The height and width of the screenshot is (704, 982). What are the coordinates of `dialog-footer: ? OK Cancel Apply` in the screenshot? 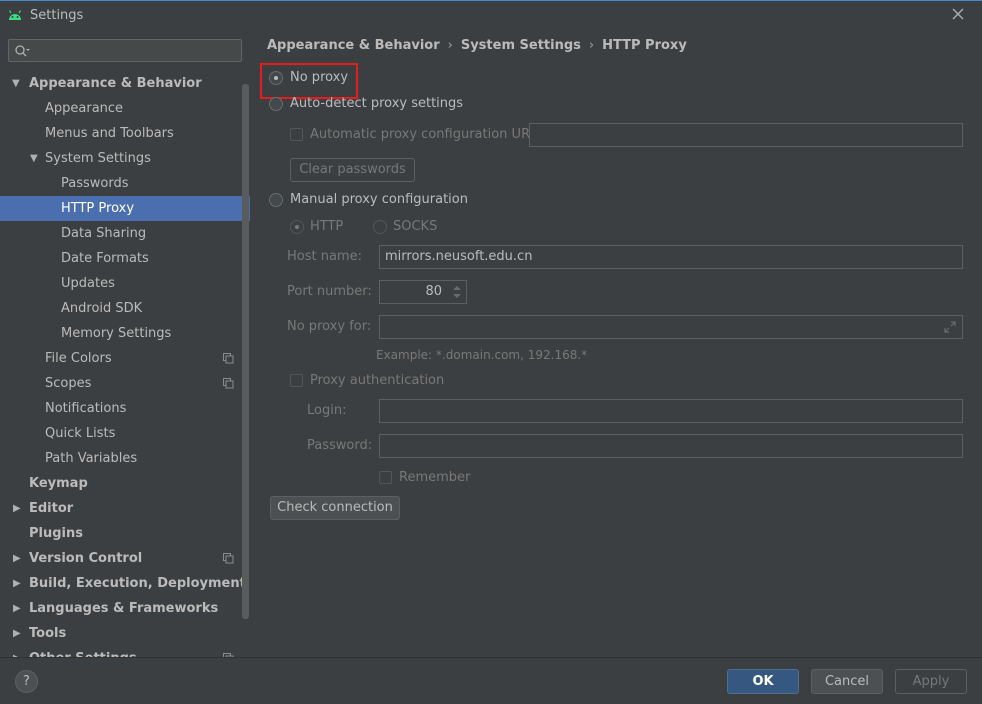 It's located at (491, 680).